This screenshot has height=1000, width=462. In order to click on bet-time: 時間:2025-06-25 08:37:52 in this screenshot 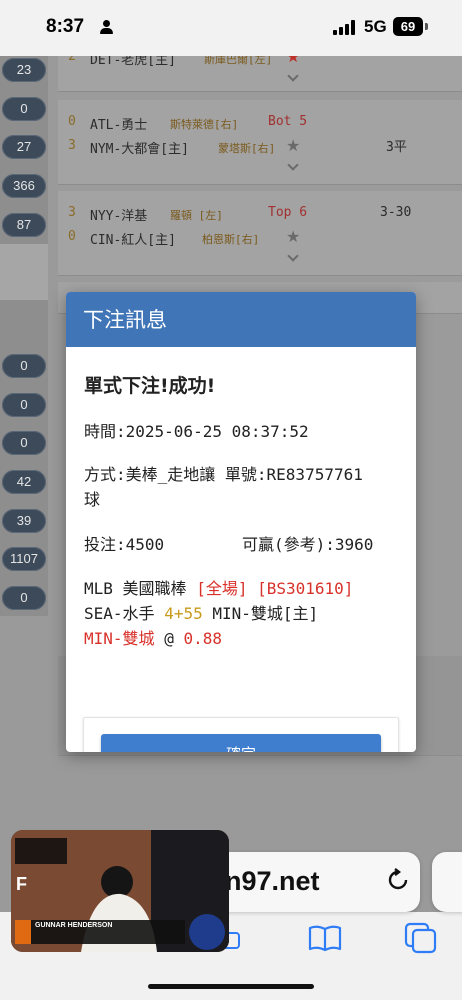, I will do `click(196, 431)`.